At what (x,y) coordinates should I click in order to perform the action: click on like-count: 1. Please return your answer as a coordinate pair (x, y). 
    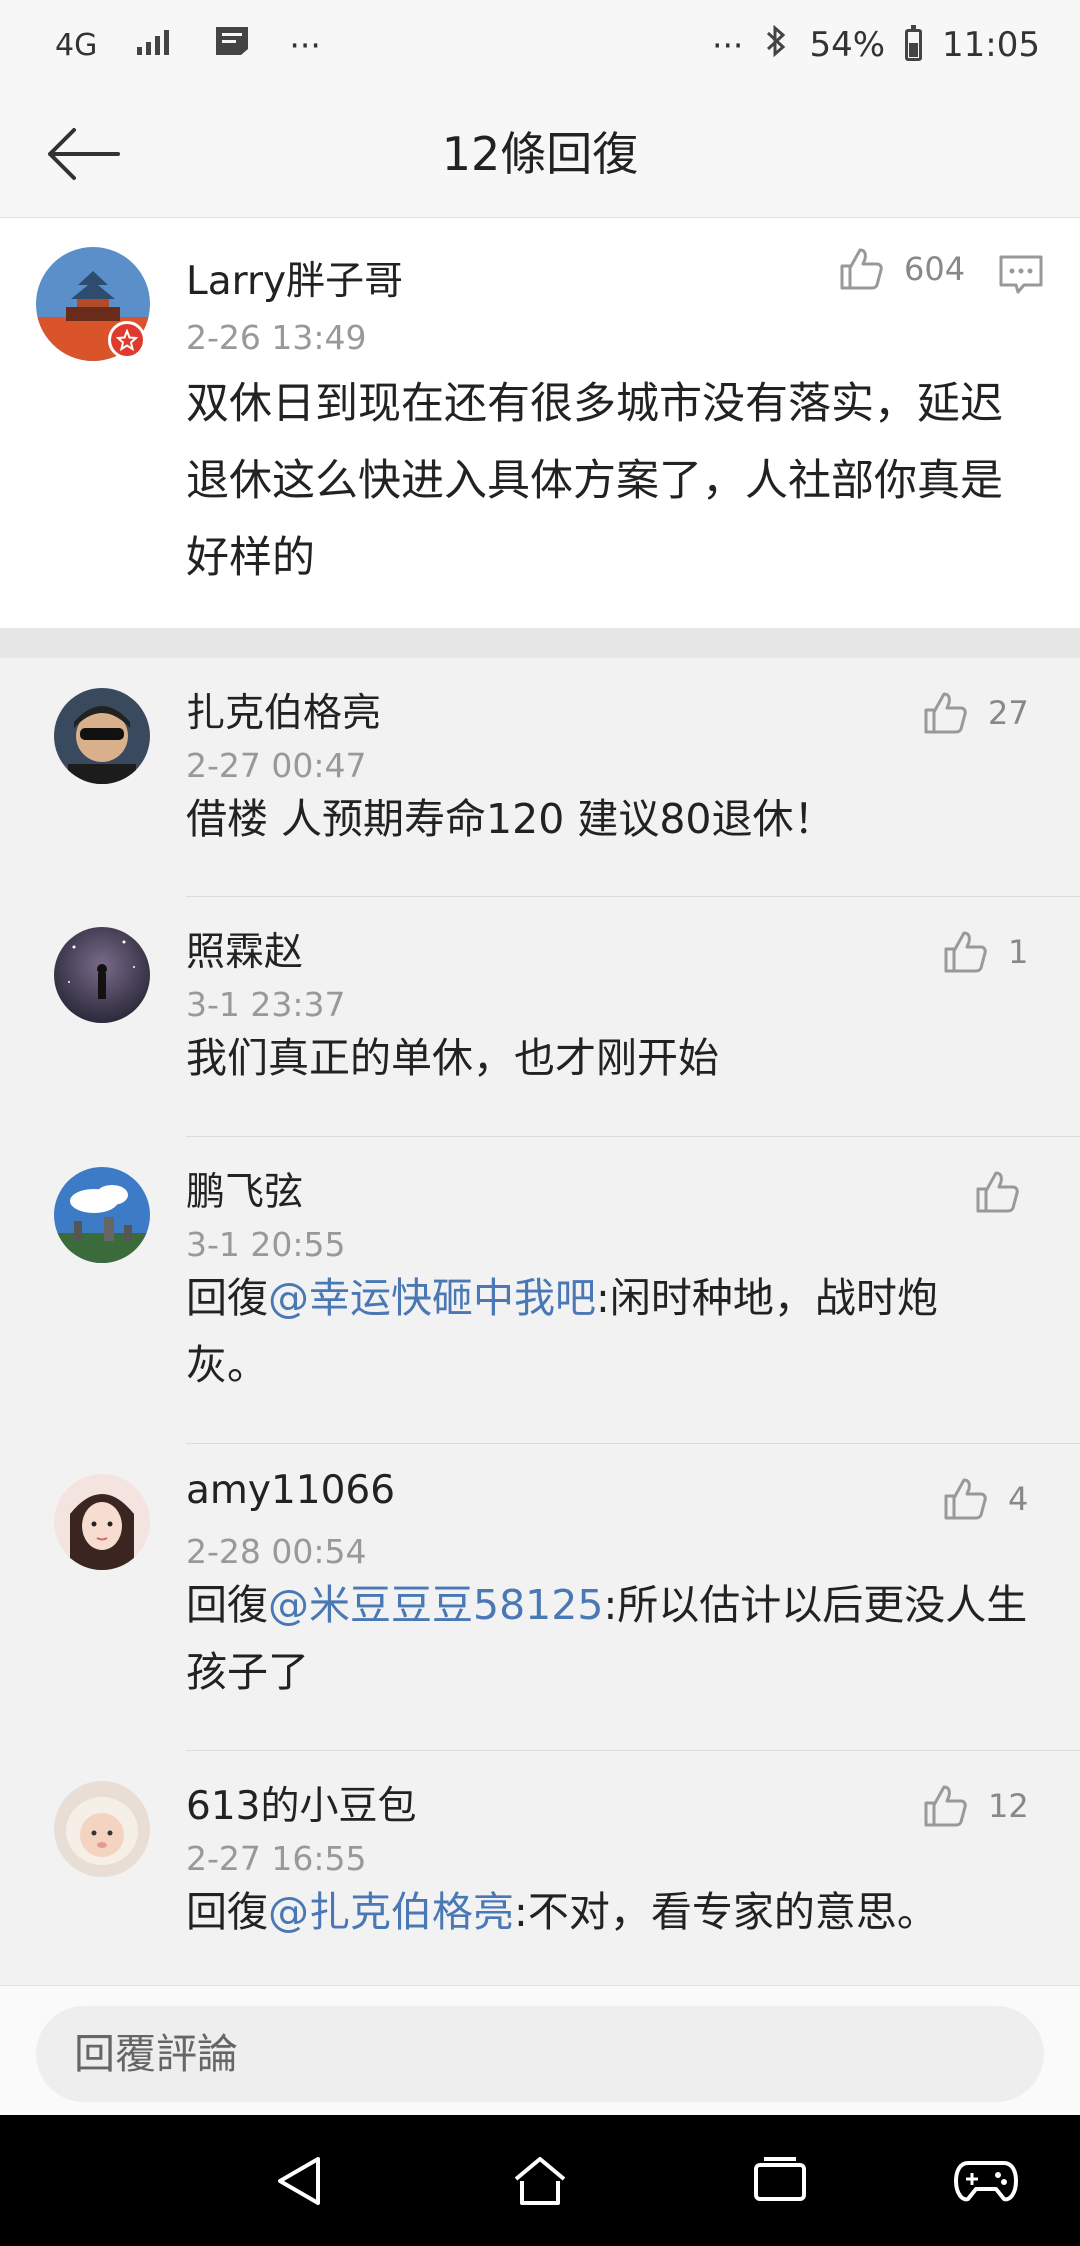
    Looking at the image, I should click on (1018, 952).